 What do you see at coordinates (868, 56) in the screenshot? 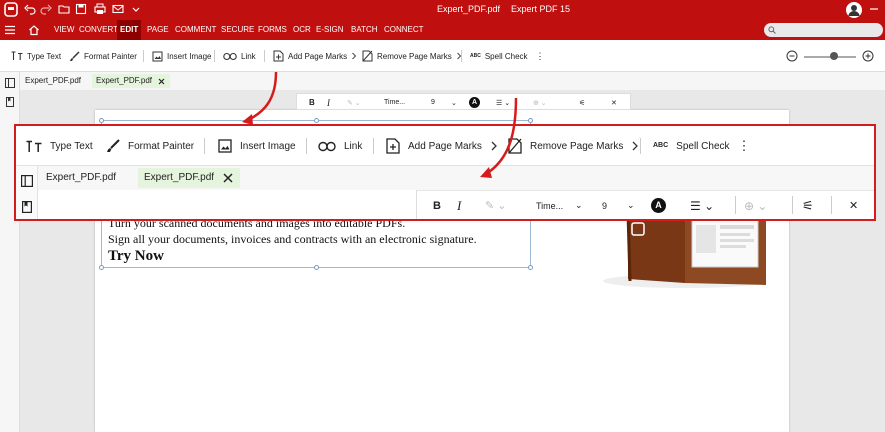
I see `zoom-in-icon` at bounding box center [868, 56].